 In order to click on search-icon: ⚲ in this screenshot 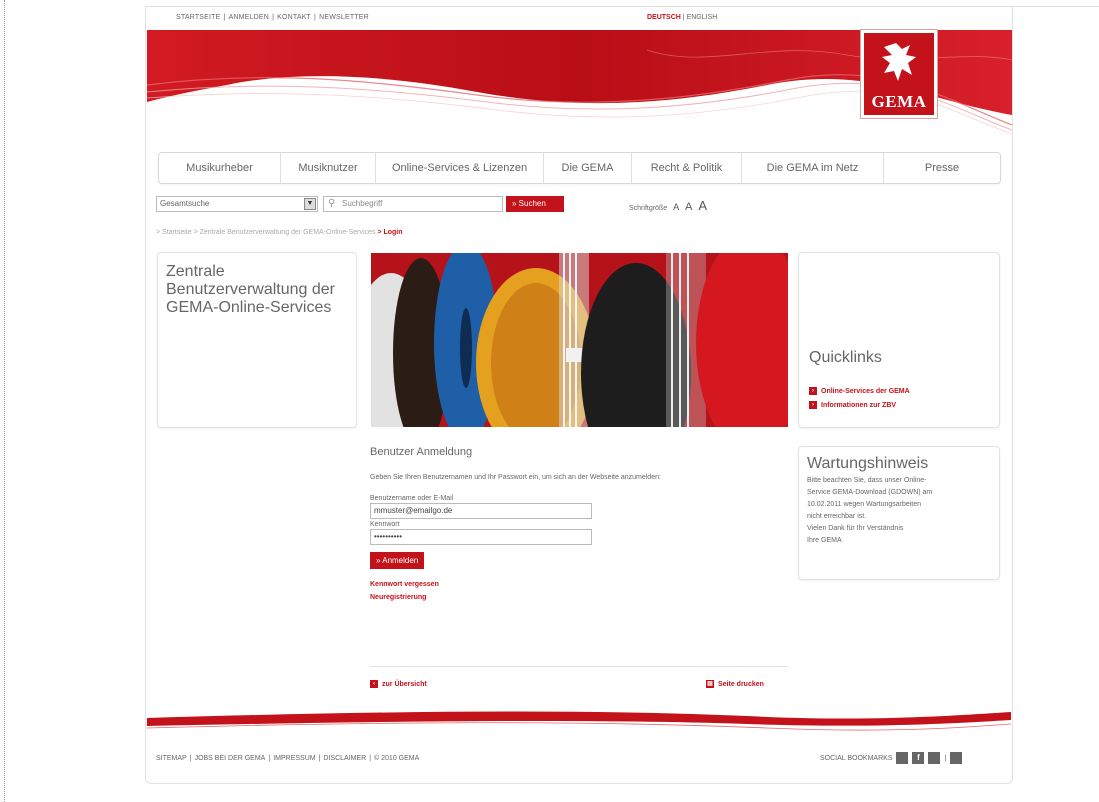, I will do `click(332, 203)`.